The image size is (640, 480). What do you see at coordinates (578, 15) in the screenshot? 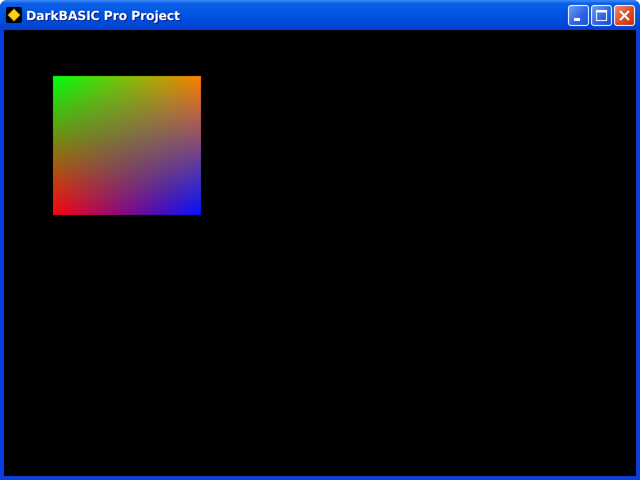
I see `minimize-button` at bounding box center [578, 15].